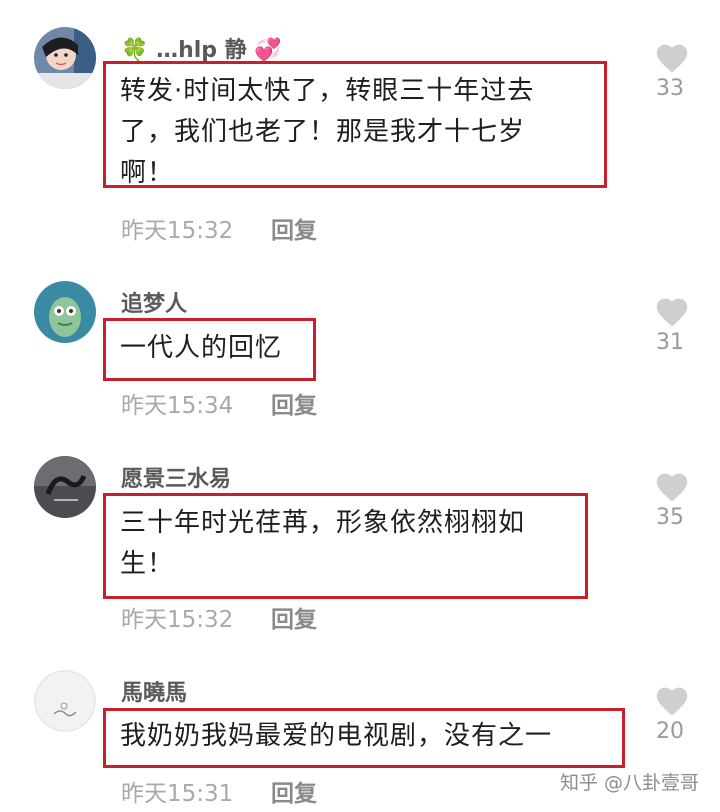 This screenshot has height=812, width=720. I want to click on like-button: 35, so click(672, 500).